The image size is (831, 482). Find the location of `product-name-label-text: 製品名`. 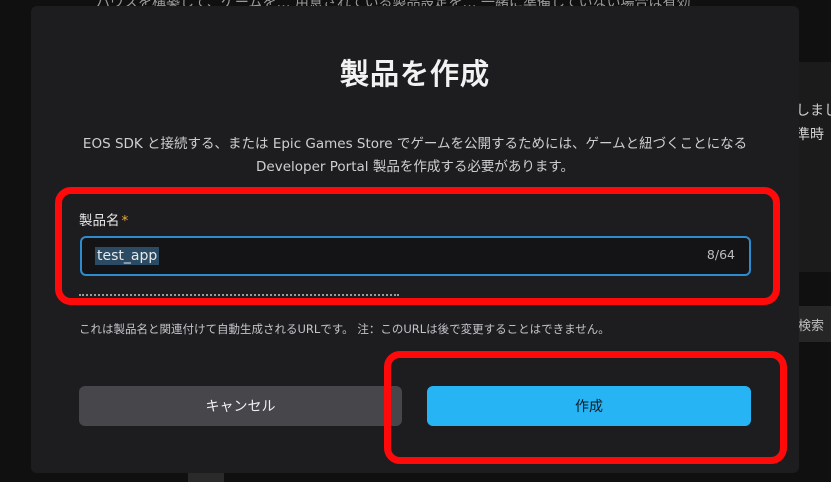

product-name-label-text: 製品名 is located at coordinates (99, 221).